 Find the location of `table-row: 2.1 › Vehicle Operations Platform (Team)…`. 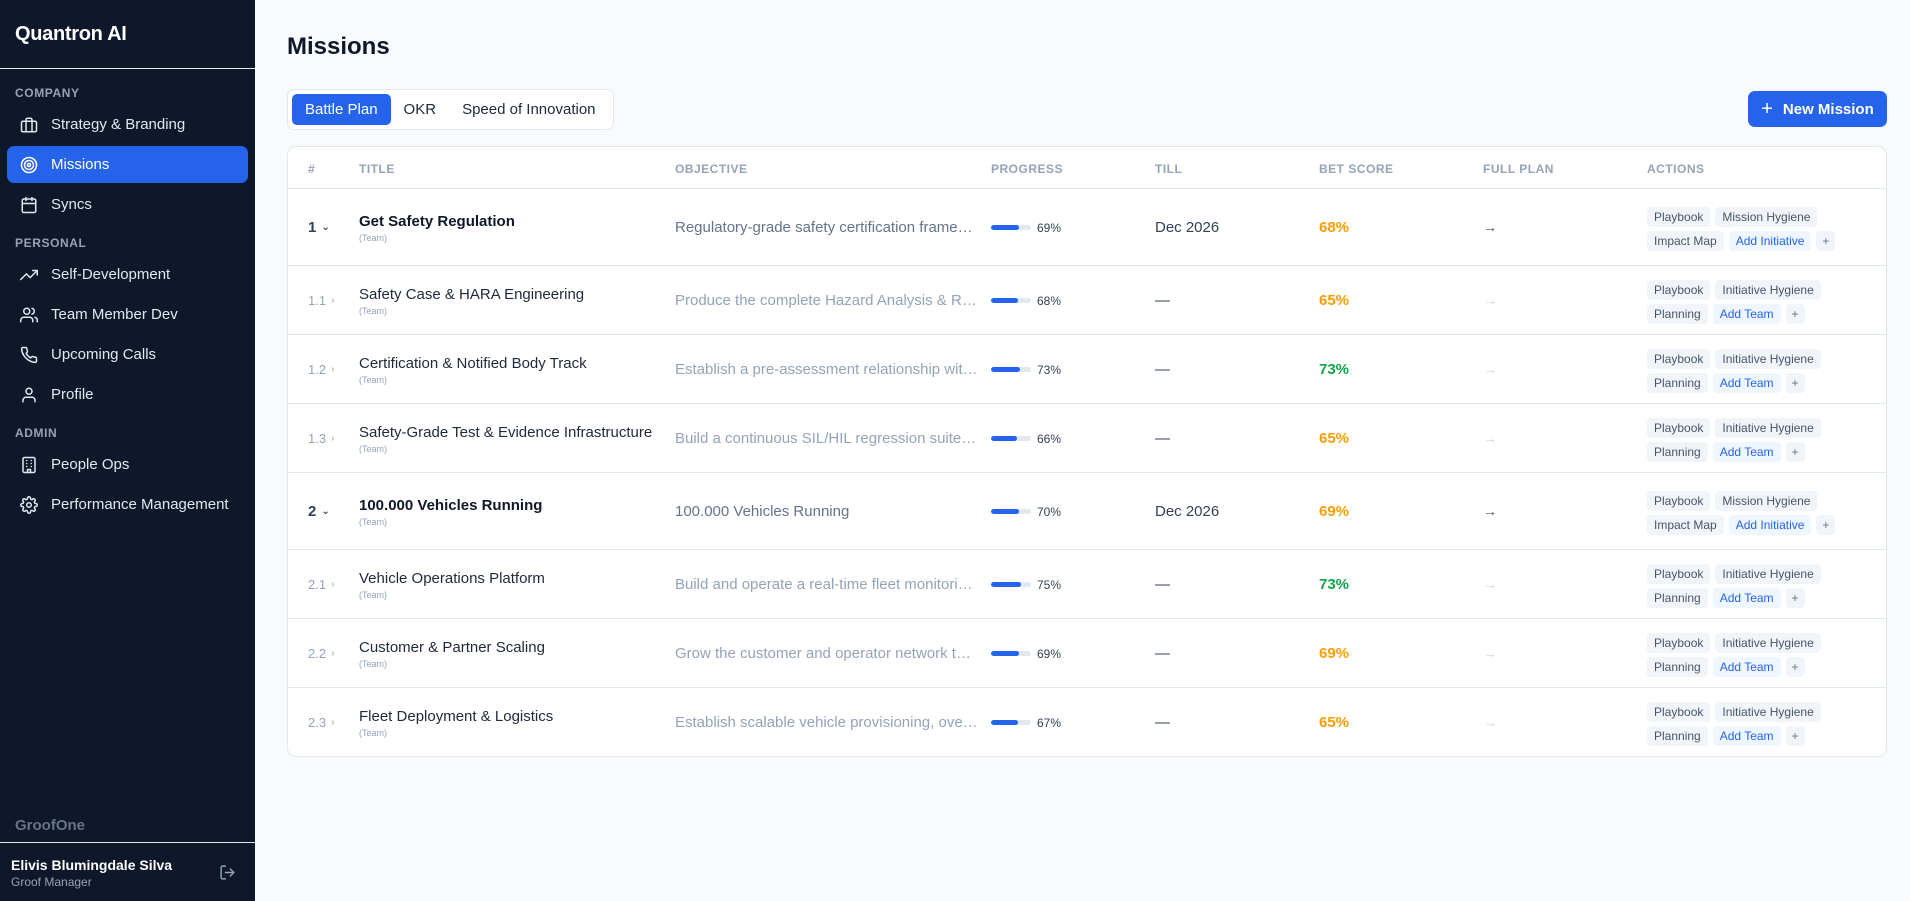

table-row: 2.1 › Vehicle Operations Platform (Team)… is located at coordinates (1087, 584).